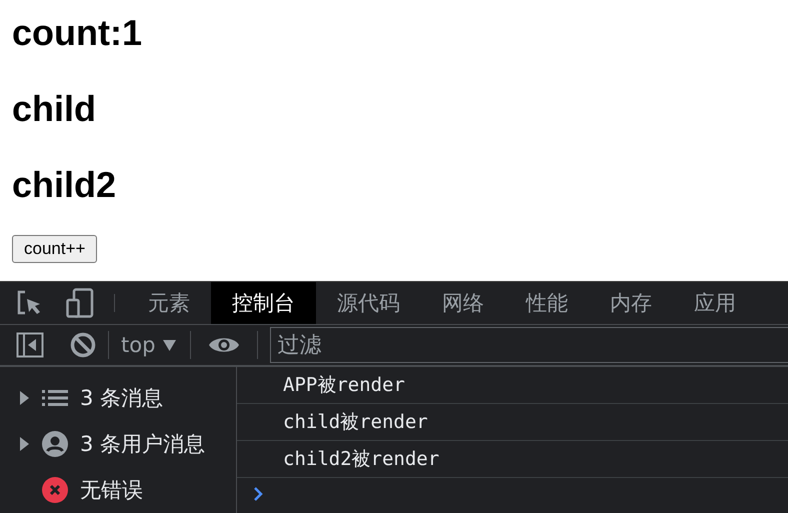 The image size is (788, 513). Describe the element at coordinates (77, 33) in the screenshot. I see `heading: count:1` at that location.